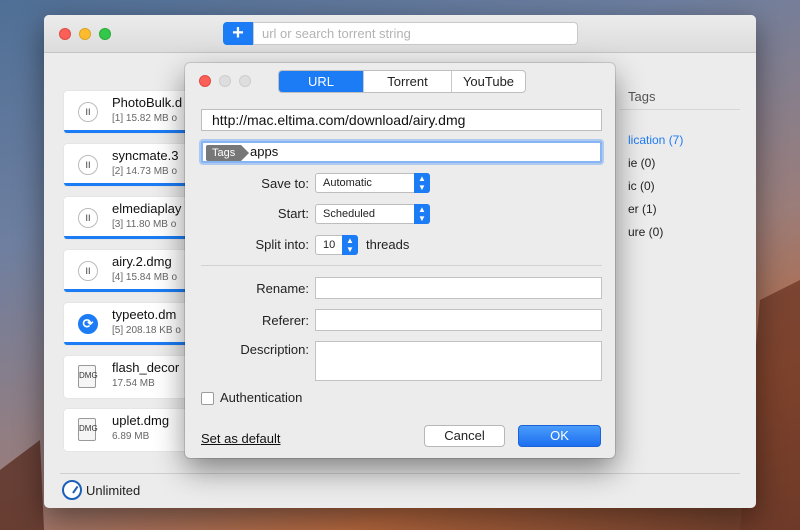 The width and height of the screenshot is (800, 530). Describe the element at coordinates (264, 151) in the screenshot. I see `tags-value: apps` at that location.